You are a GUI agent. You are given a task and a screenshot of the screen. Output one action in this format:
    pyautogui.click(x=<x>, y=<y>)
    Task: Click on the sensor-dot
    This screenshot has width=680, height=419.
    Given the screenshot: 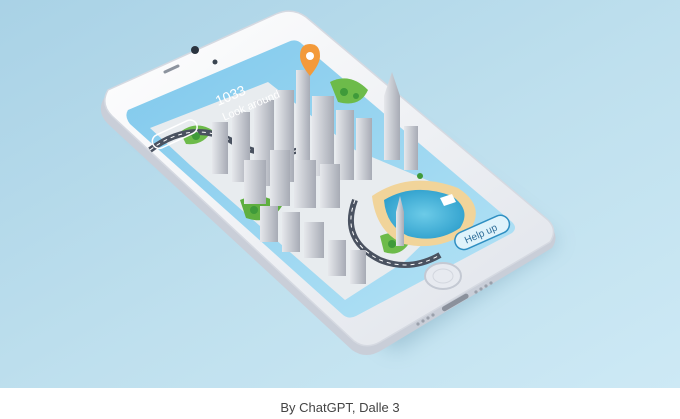 What is the action you would take?
    pyautogui.click(x=215, y=62)
    